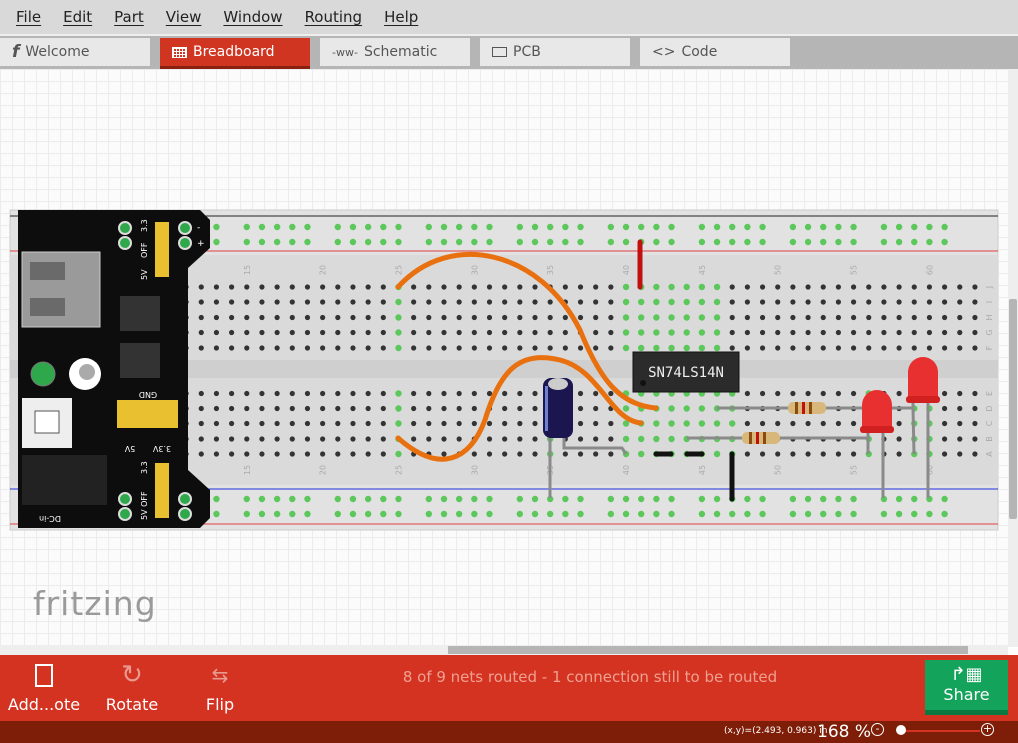 This screenshot has width=1018, height=743. What do you see at coordinates (987, 729) in the screenshot?
I see `zoom-in-icon: +` at bounding box center [987, 729].